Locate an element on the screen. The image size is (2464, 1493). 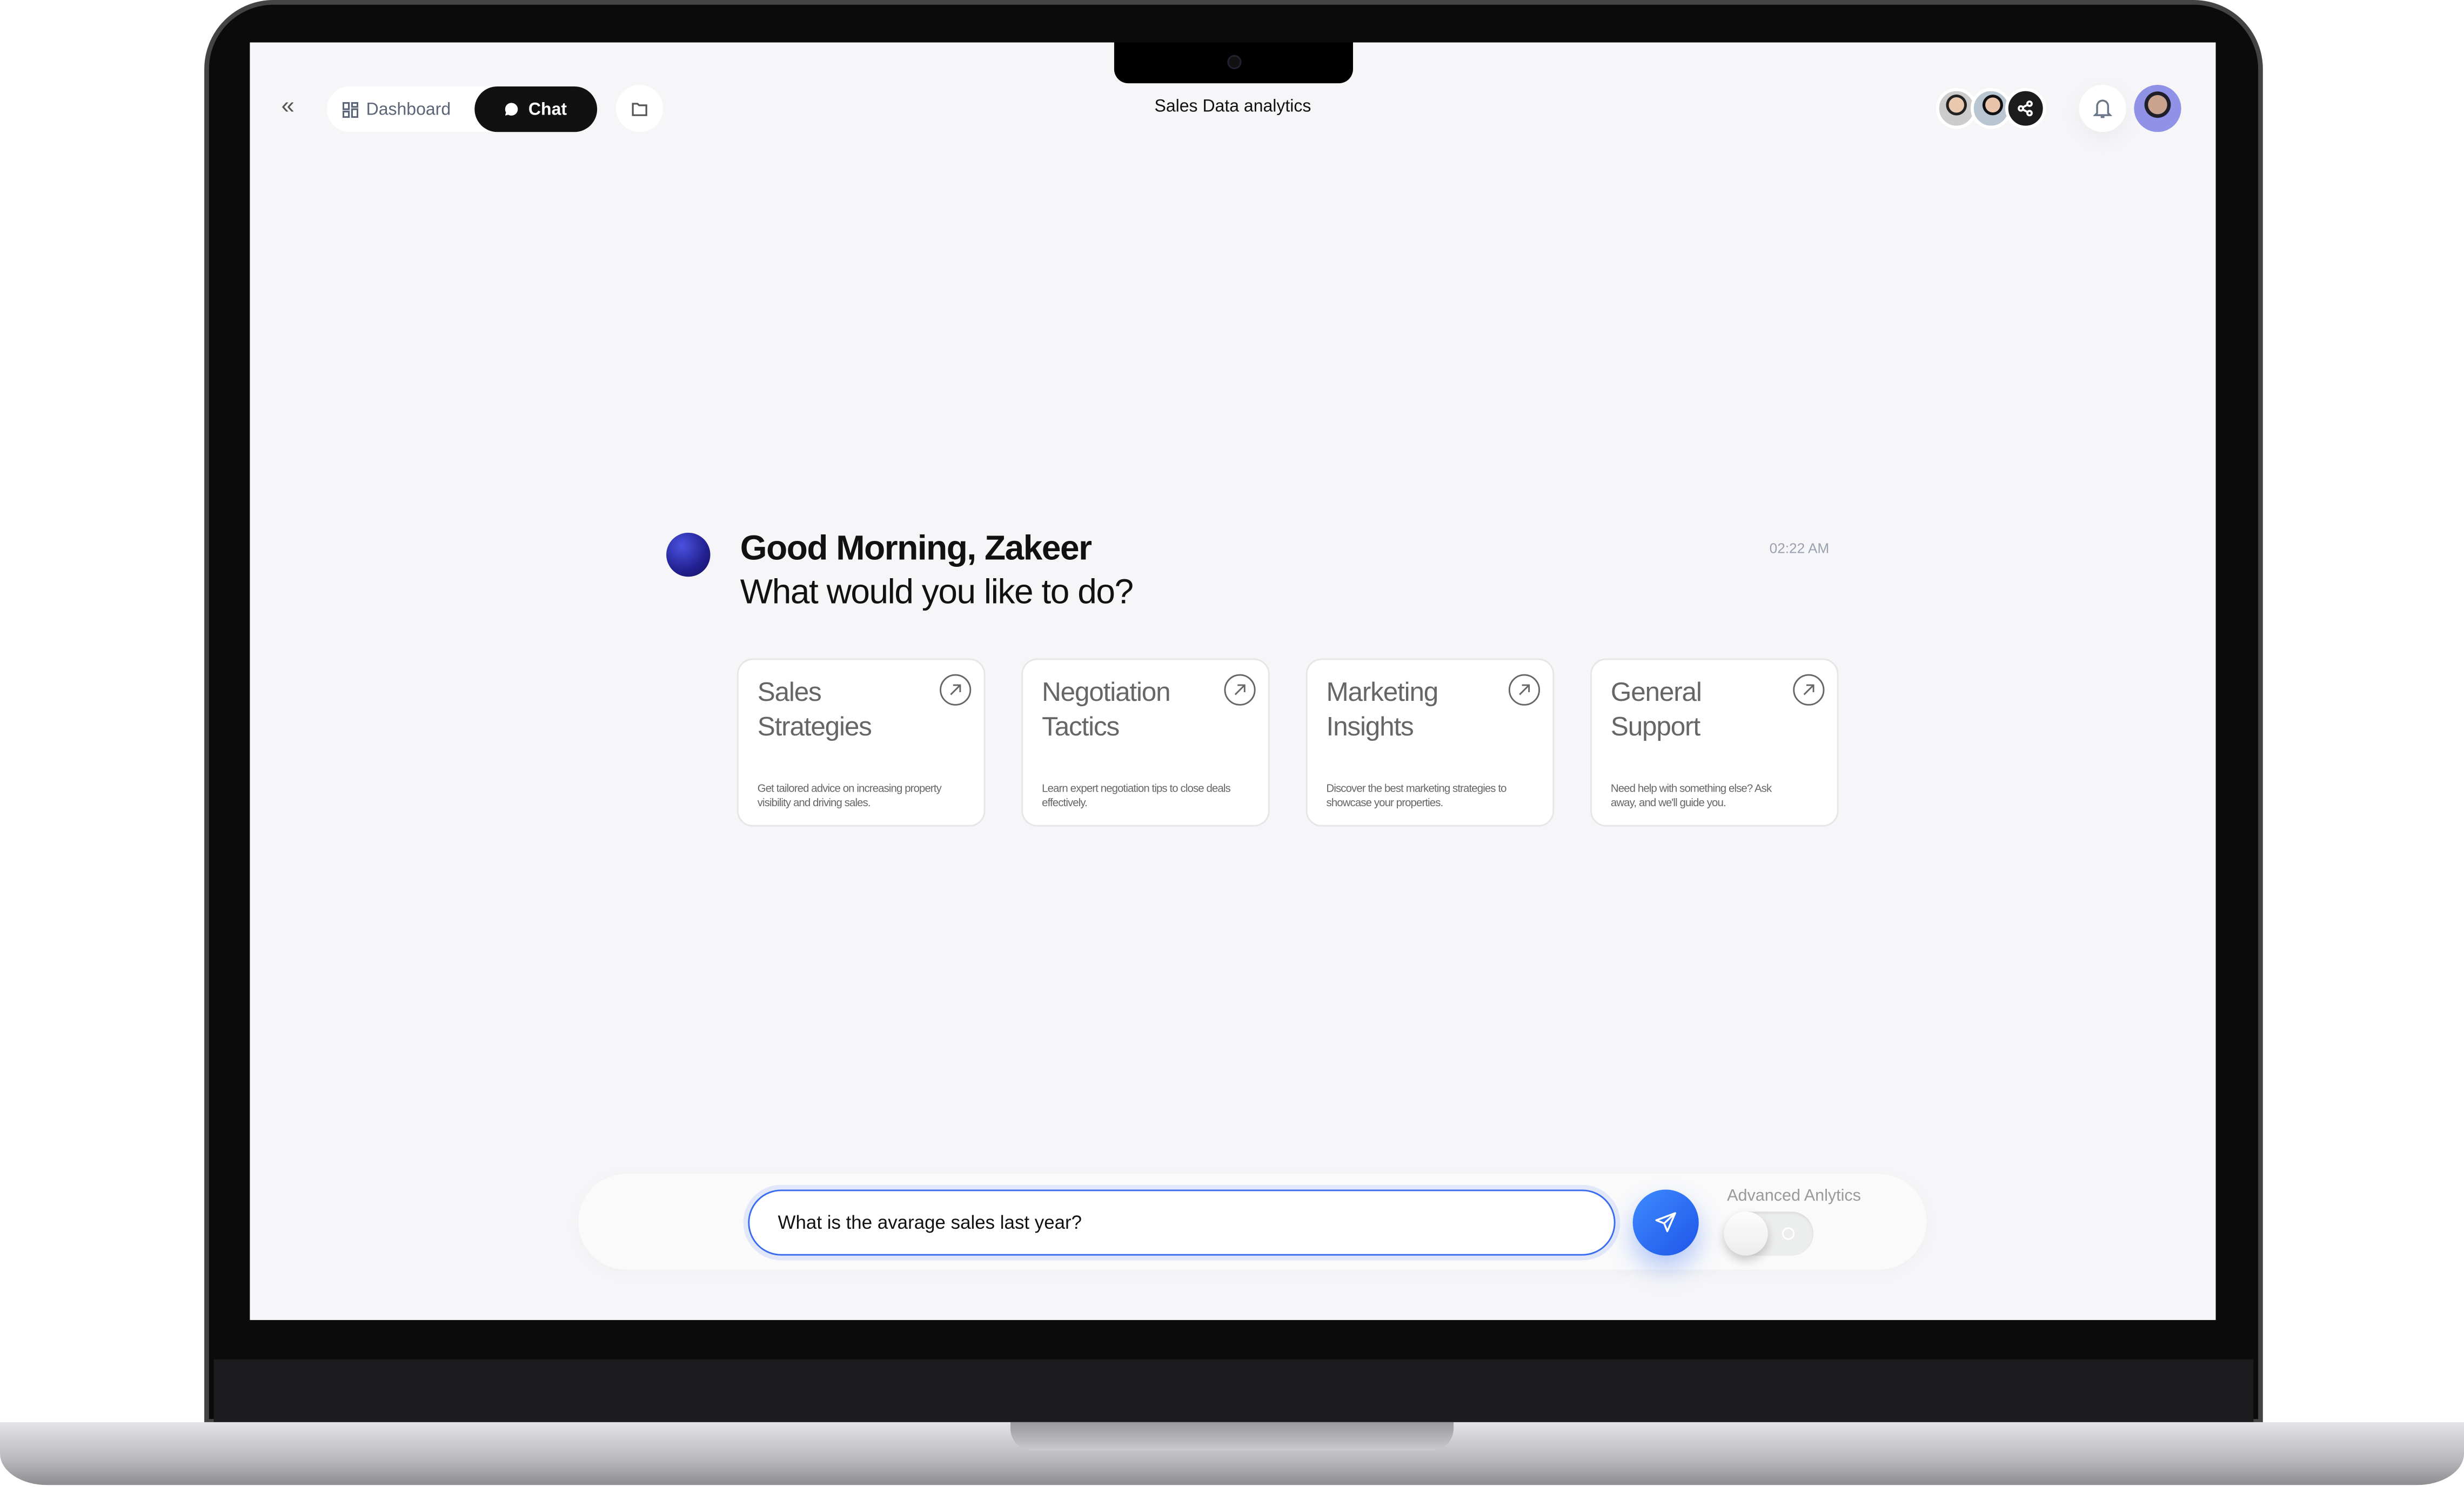
notifications-button is located at coordinates (2102, 109).